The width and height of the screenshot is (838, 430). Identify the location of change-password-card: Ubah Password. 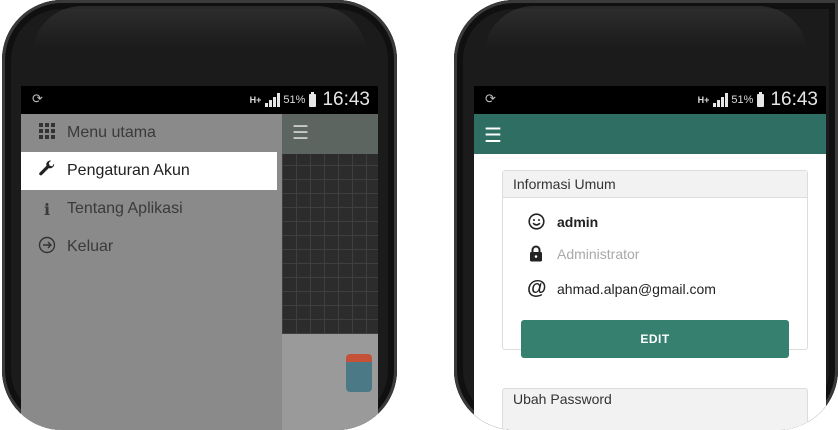
(655, 409).